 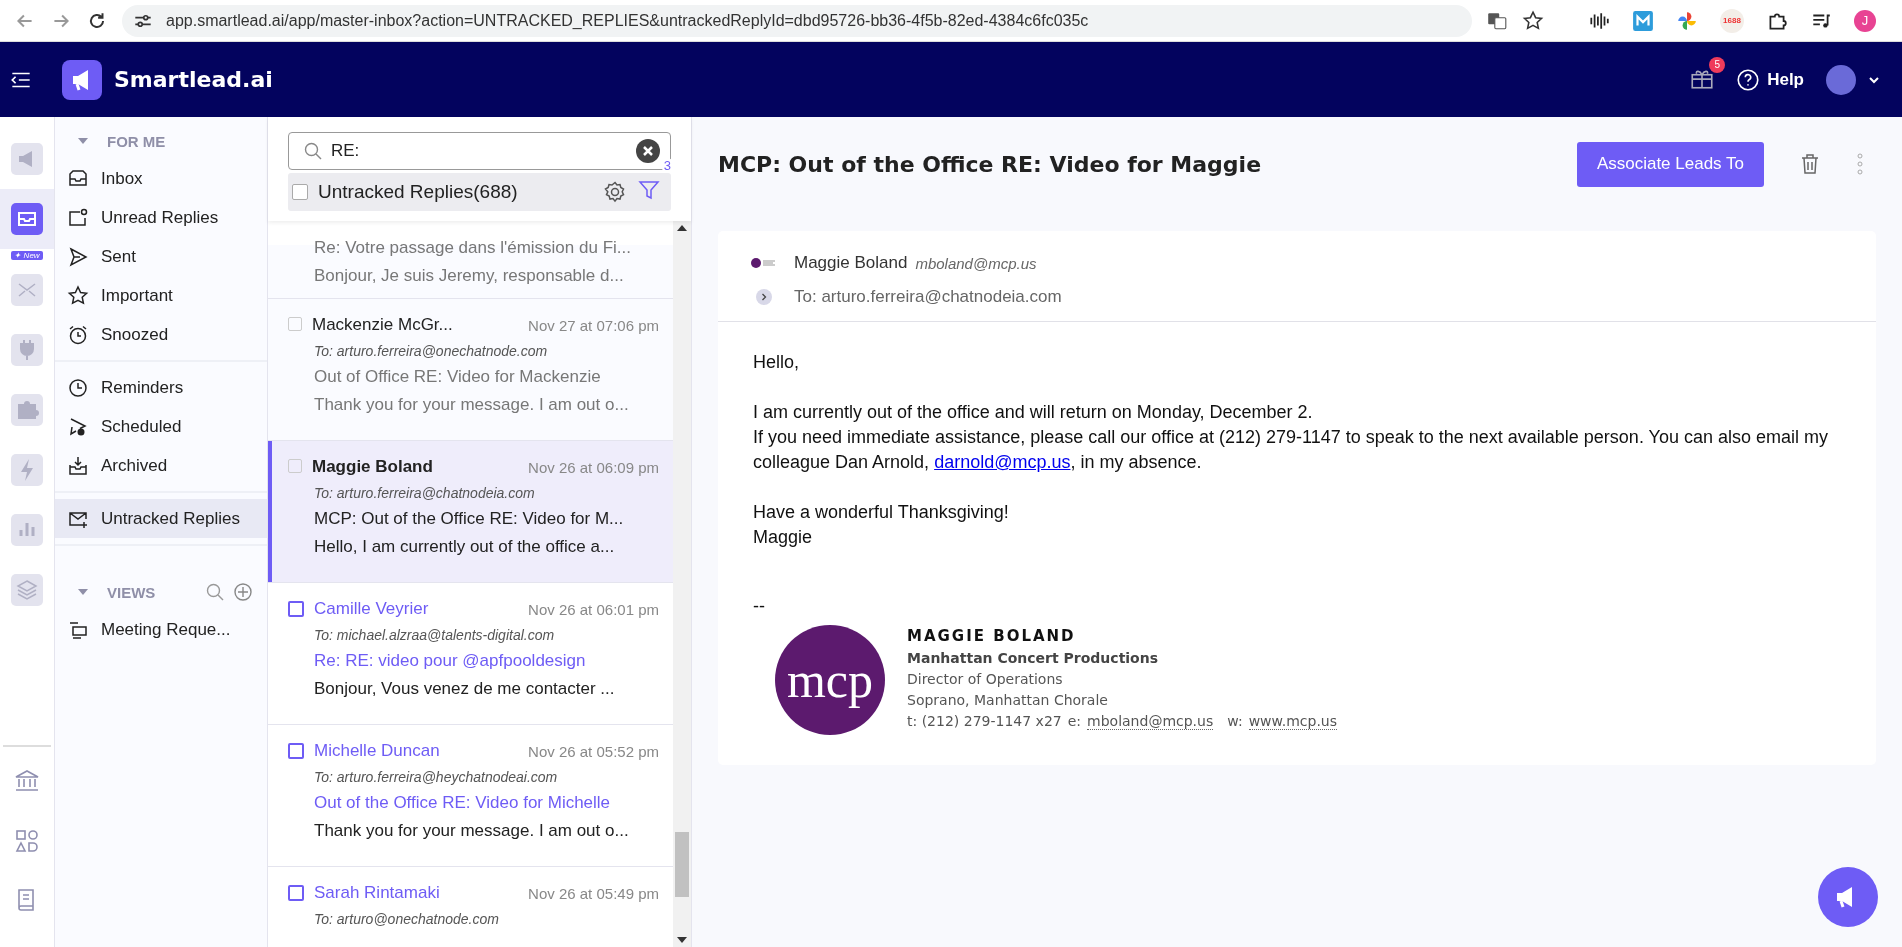 What do you see at coordinates (406, 919) in the screenshot?
I see `recipient-address: To: arturo@onechatnode.com` at bounding box center [406, 919].